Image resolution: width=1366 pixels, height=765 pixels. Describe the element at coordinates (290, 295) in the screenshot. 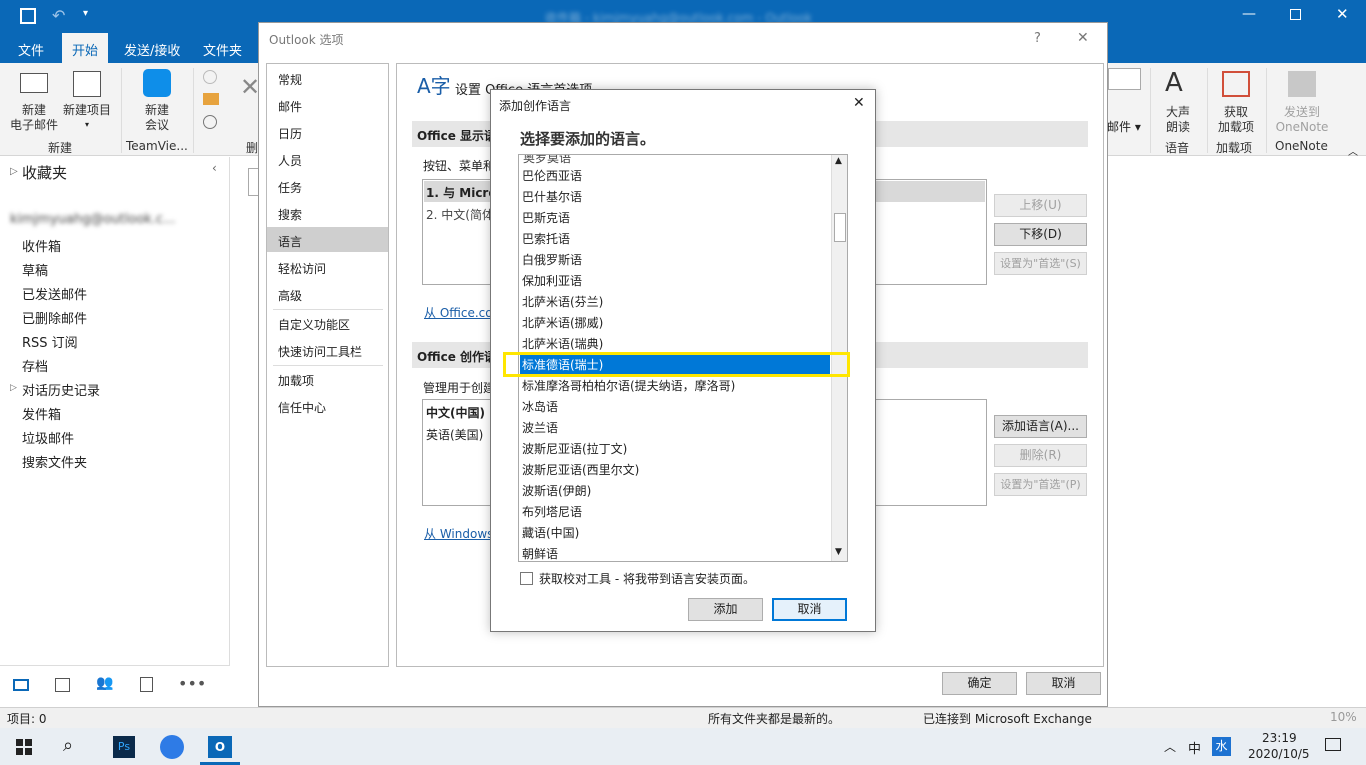

I see `category-advanced: 高级` at that location.